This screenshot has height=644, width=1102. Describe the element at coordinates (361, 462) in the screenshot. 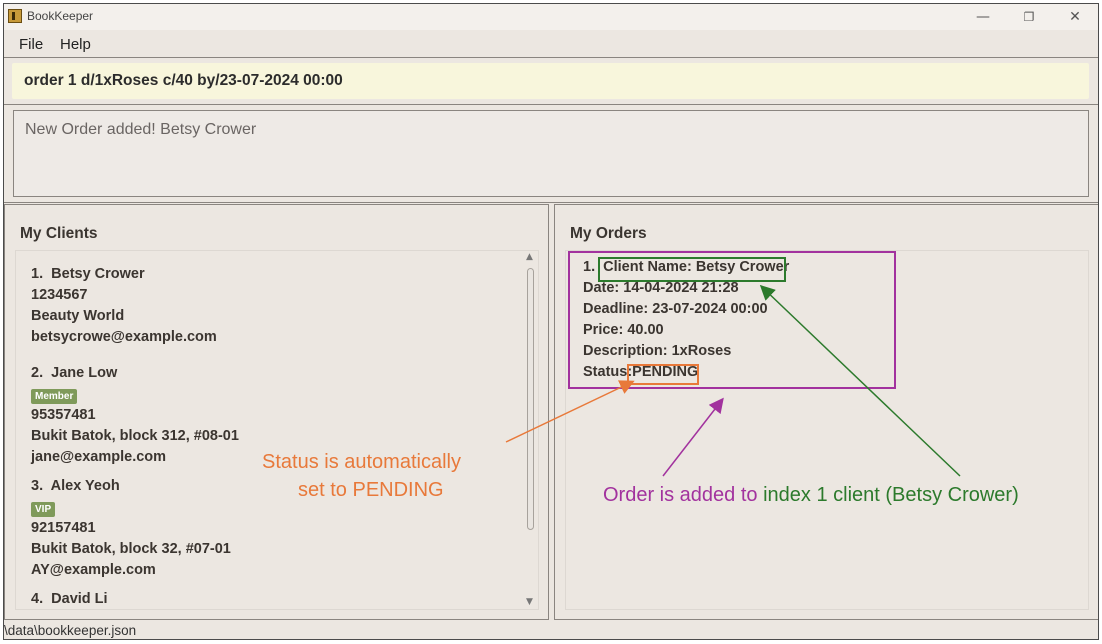

I see `status-annotation-line1: Status is automatically` at that location.